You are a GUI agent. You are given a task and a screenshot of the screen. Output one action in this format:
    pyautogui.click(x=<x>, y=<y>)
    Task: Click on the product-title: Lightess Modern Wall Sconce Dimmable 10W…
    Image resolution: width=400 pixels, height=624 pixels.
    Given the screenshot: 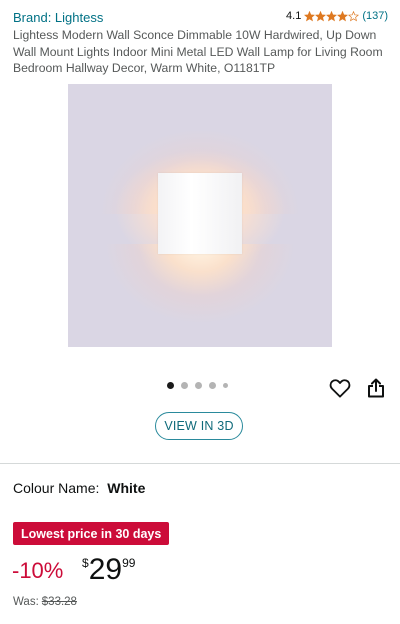 What is the action you would take?
    pyautogui.click(x=198, y=52)
    